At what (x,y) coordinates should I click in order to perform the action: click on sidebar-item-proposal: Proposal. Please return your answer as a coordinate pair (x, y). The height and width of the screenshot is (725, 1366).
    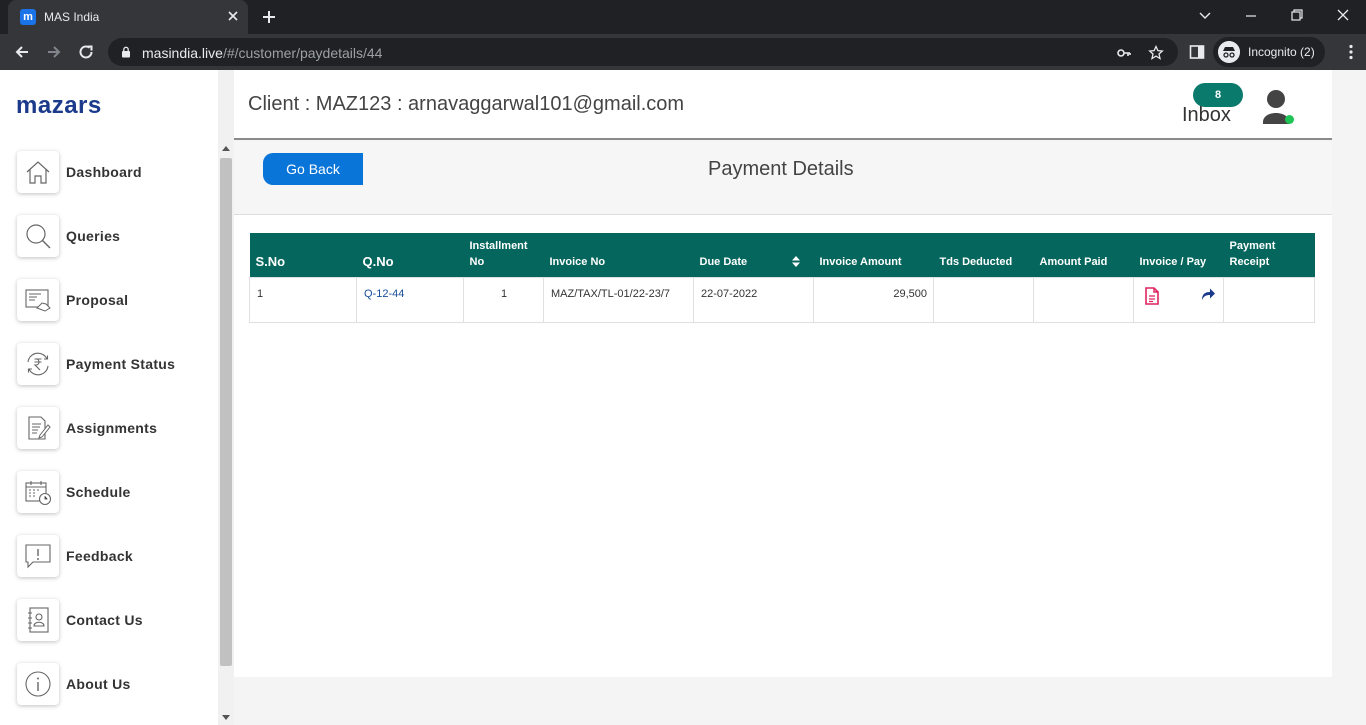
    Looking at the image, I should click on (109, 308).